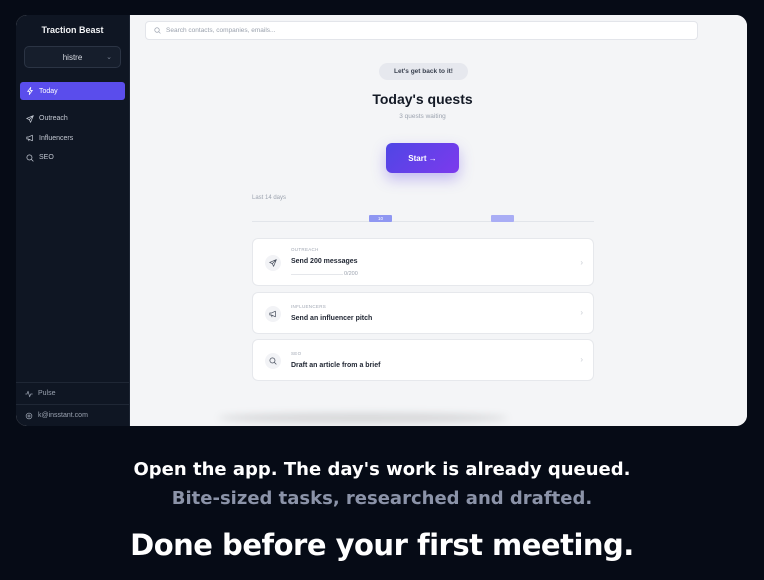 This screenshot has width=764, height=580. What do you see at coordinates (423, 215) in the screenshot?
I see `activity-chart: 10` at bounding box center [423, 215].